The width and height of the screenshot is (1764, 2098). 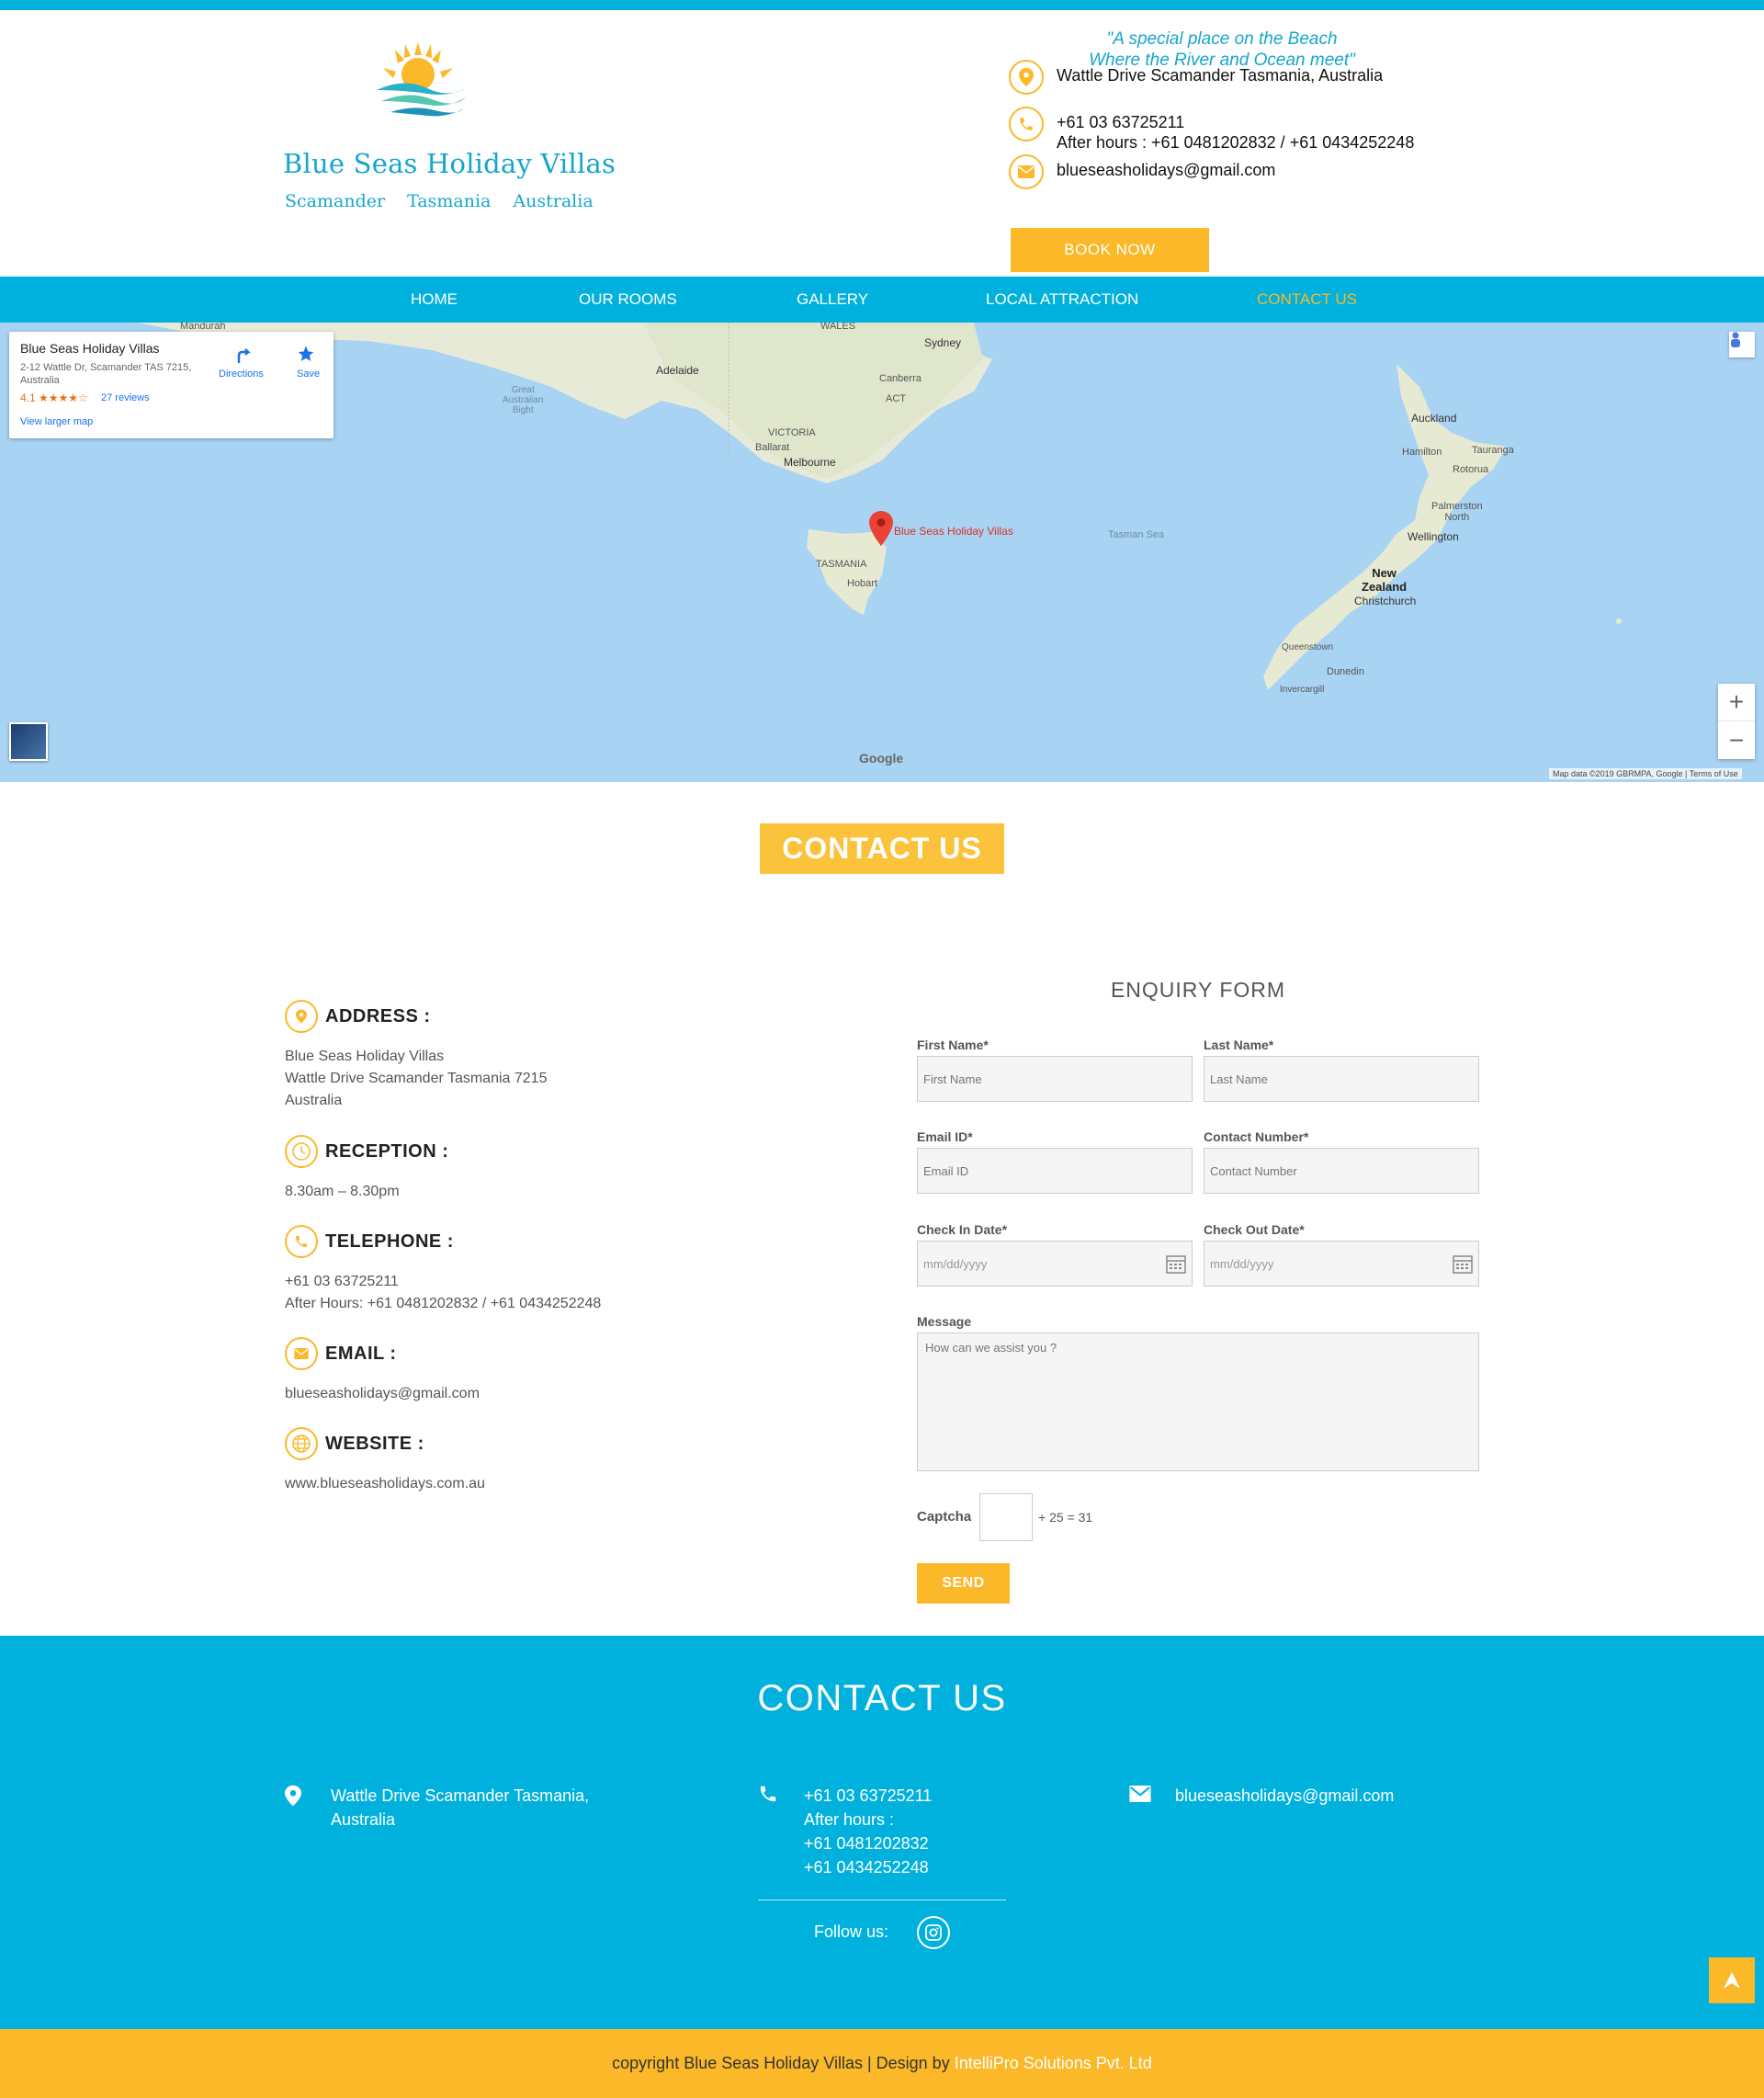 I want to click on logo-sub-australia: Australia, so click(x=553, y=201).